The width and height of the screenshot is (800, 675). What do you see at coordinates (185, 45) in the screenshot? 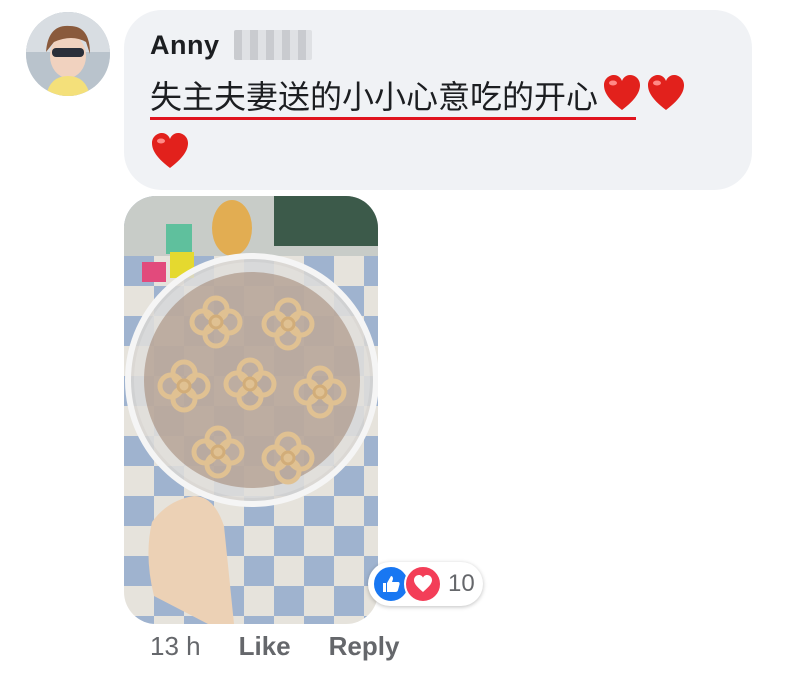
I see `author-name: Anny` at bounding box center [185, 45].